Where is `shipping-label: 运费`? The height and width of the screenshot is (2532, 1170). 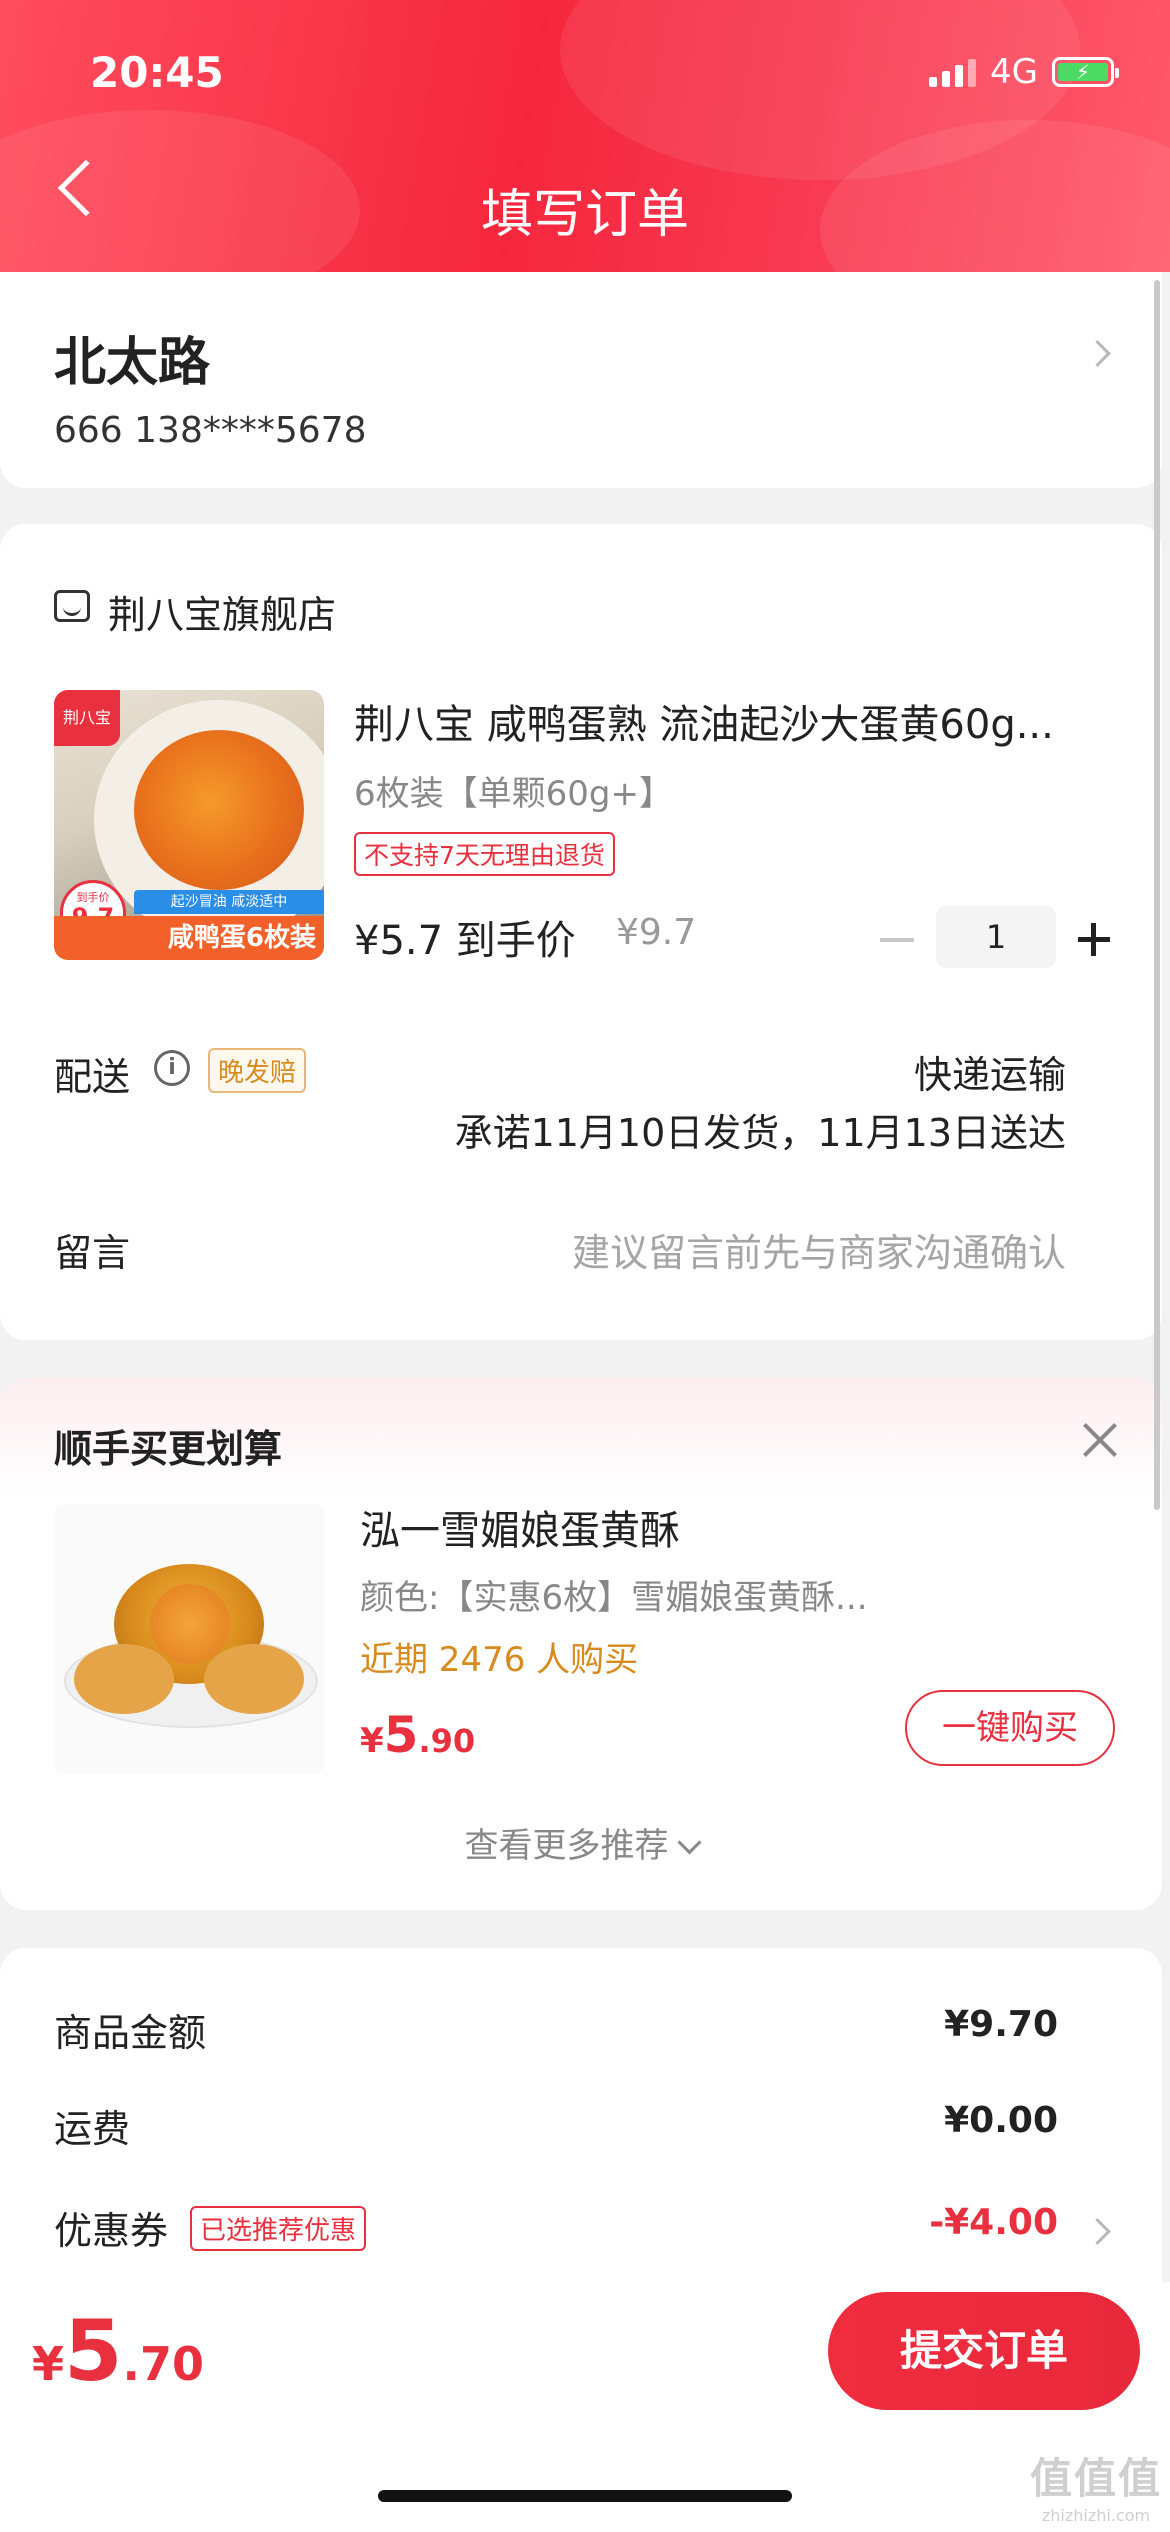
shipping-label: 运费 is located at coordinates (92, 2129).